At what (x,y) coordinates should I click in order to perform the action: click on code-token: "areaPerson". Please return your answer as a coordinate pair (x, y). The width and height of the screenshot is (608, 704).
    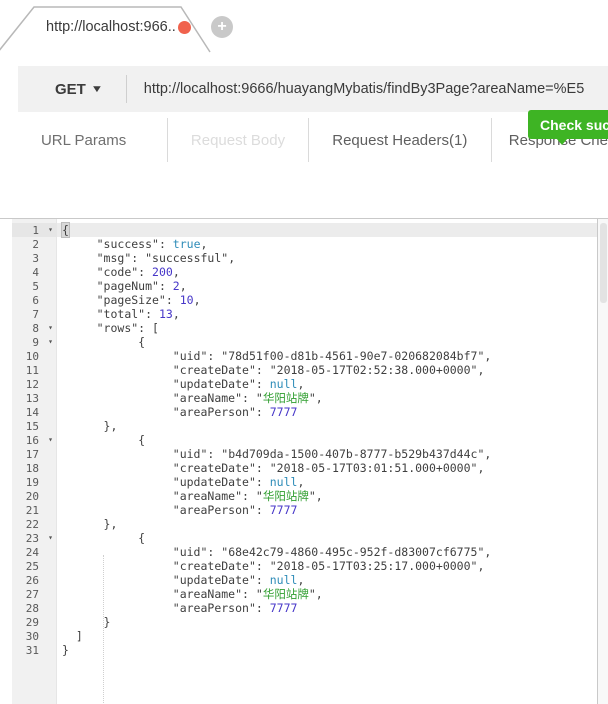
    Looking at the image, I should click on (214, 608).